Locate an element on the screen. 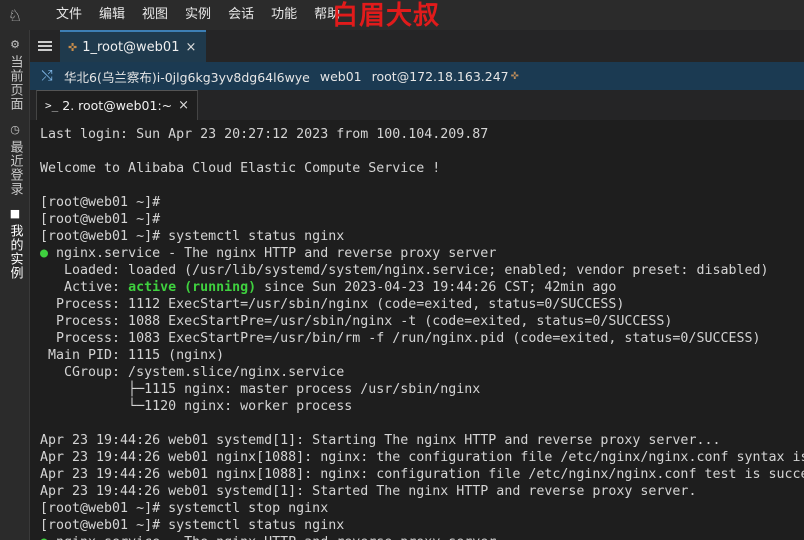 The image size is (804, 540). hamburger-icon is located at coordinates (45, 46).